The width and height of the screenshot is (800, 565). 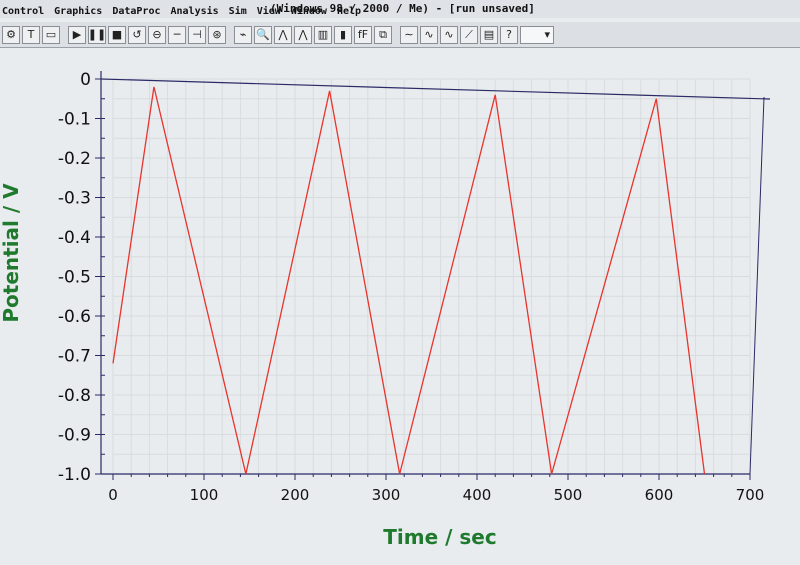 I want to click on wave3-icon: ∿, so click(x=449, y=34).